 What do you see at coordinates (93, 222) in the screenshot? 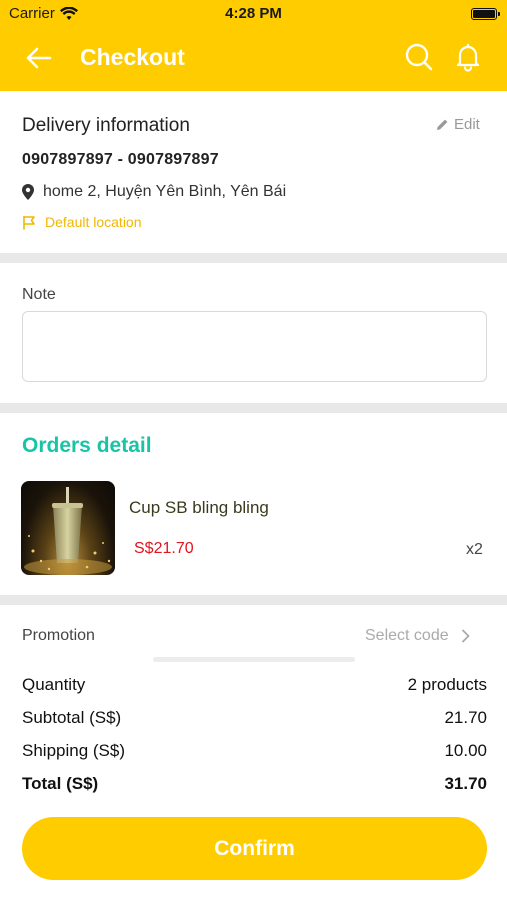
I see `default-location-label: Default location` at bounding box center [93, 222].